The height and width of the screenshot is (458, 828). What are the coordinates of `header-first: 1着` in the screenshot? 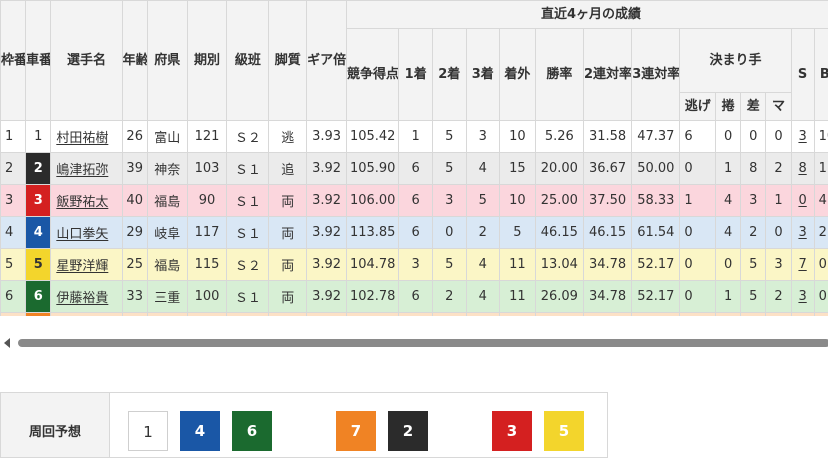 It's located at (415, 74).